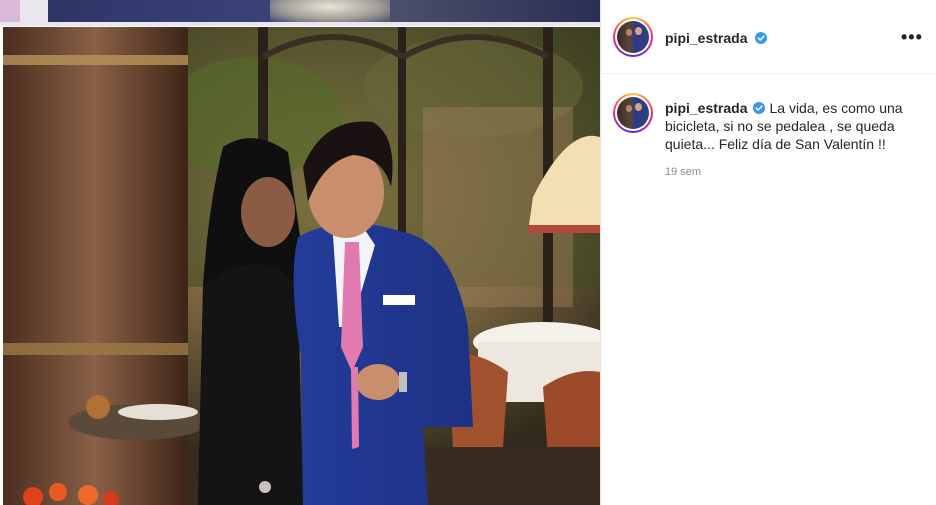  Describe the element at coordinates (706, 108) in the screenshot. I see `caption-username: pipi_estrada` at that location.